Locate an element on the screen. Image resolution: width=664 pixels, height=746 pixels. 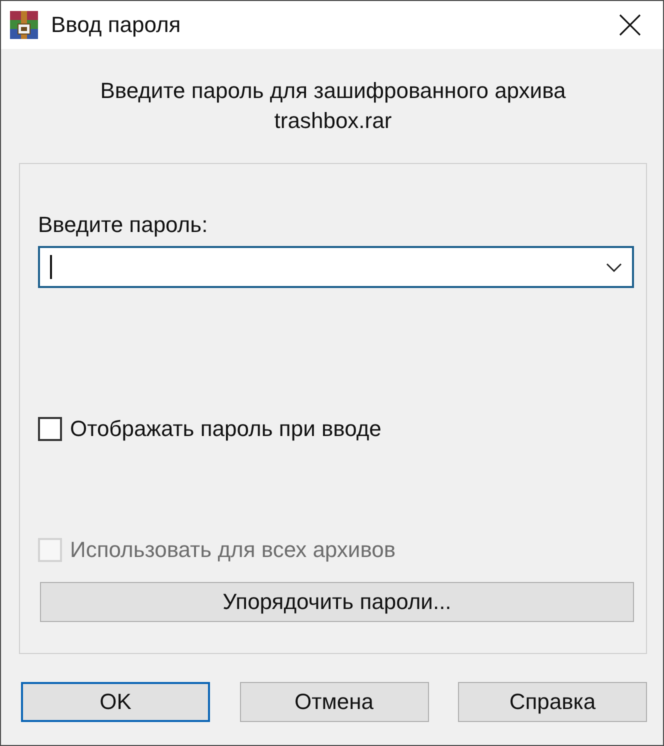
close-icon is located at coordinates (630, 25).